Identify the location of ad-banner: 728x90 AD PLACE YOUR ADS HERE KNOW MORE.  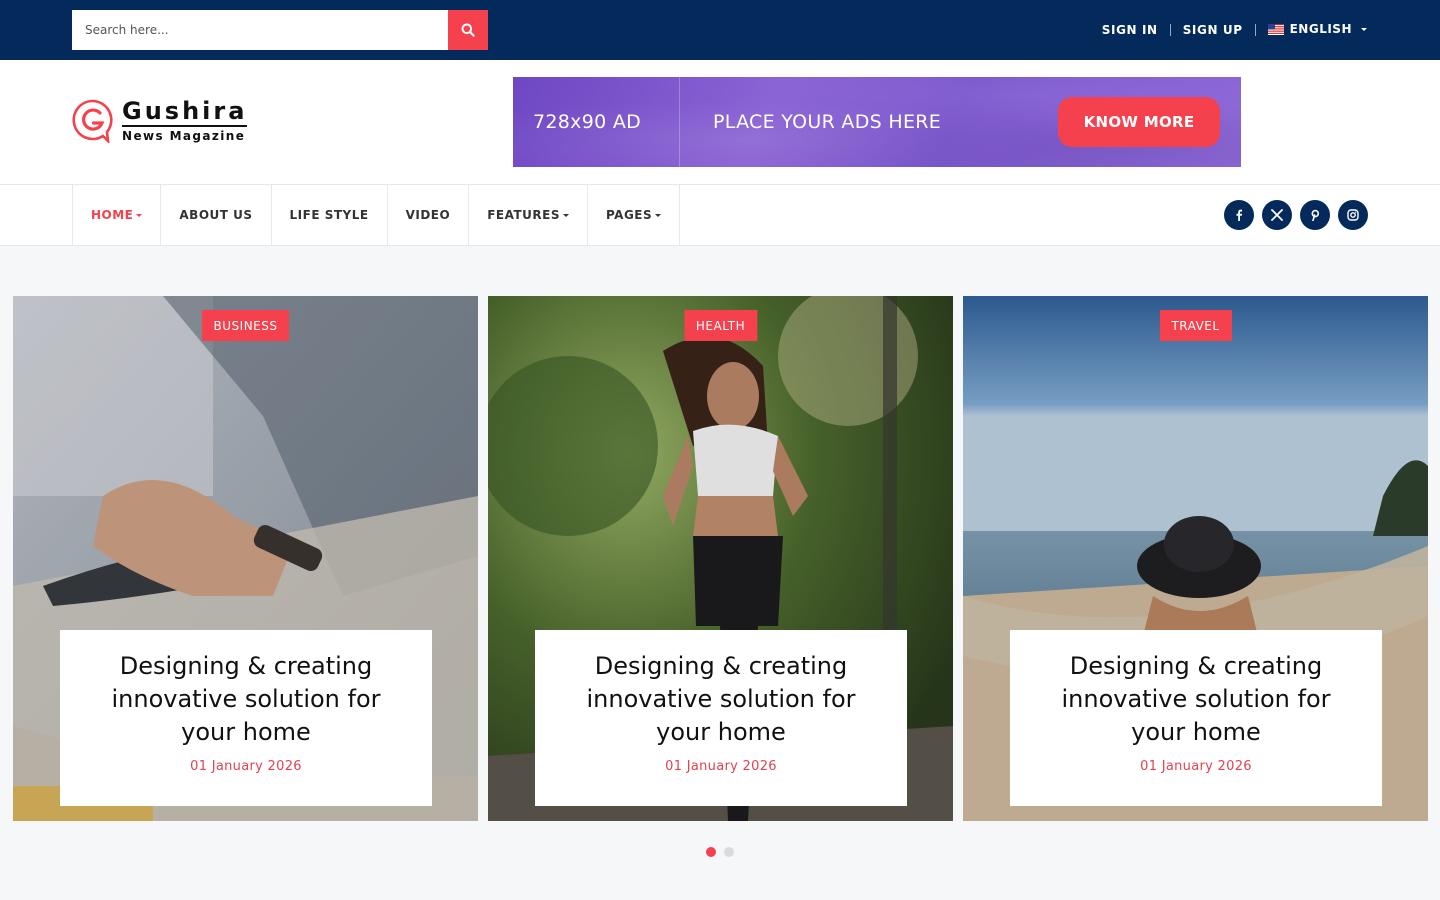
(877, 122).